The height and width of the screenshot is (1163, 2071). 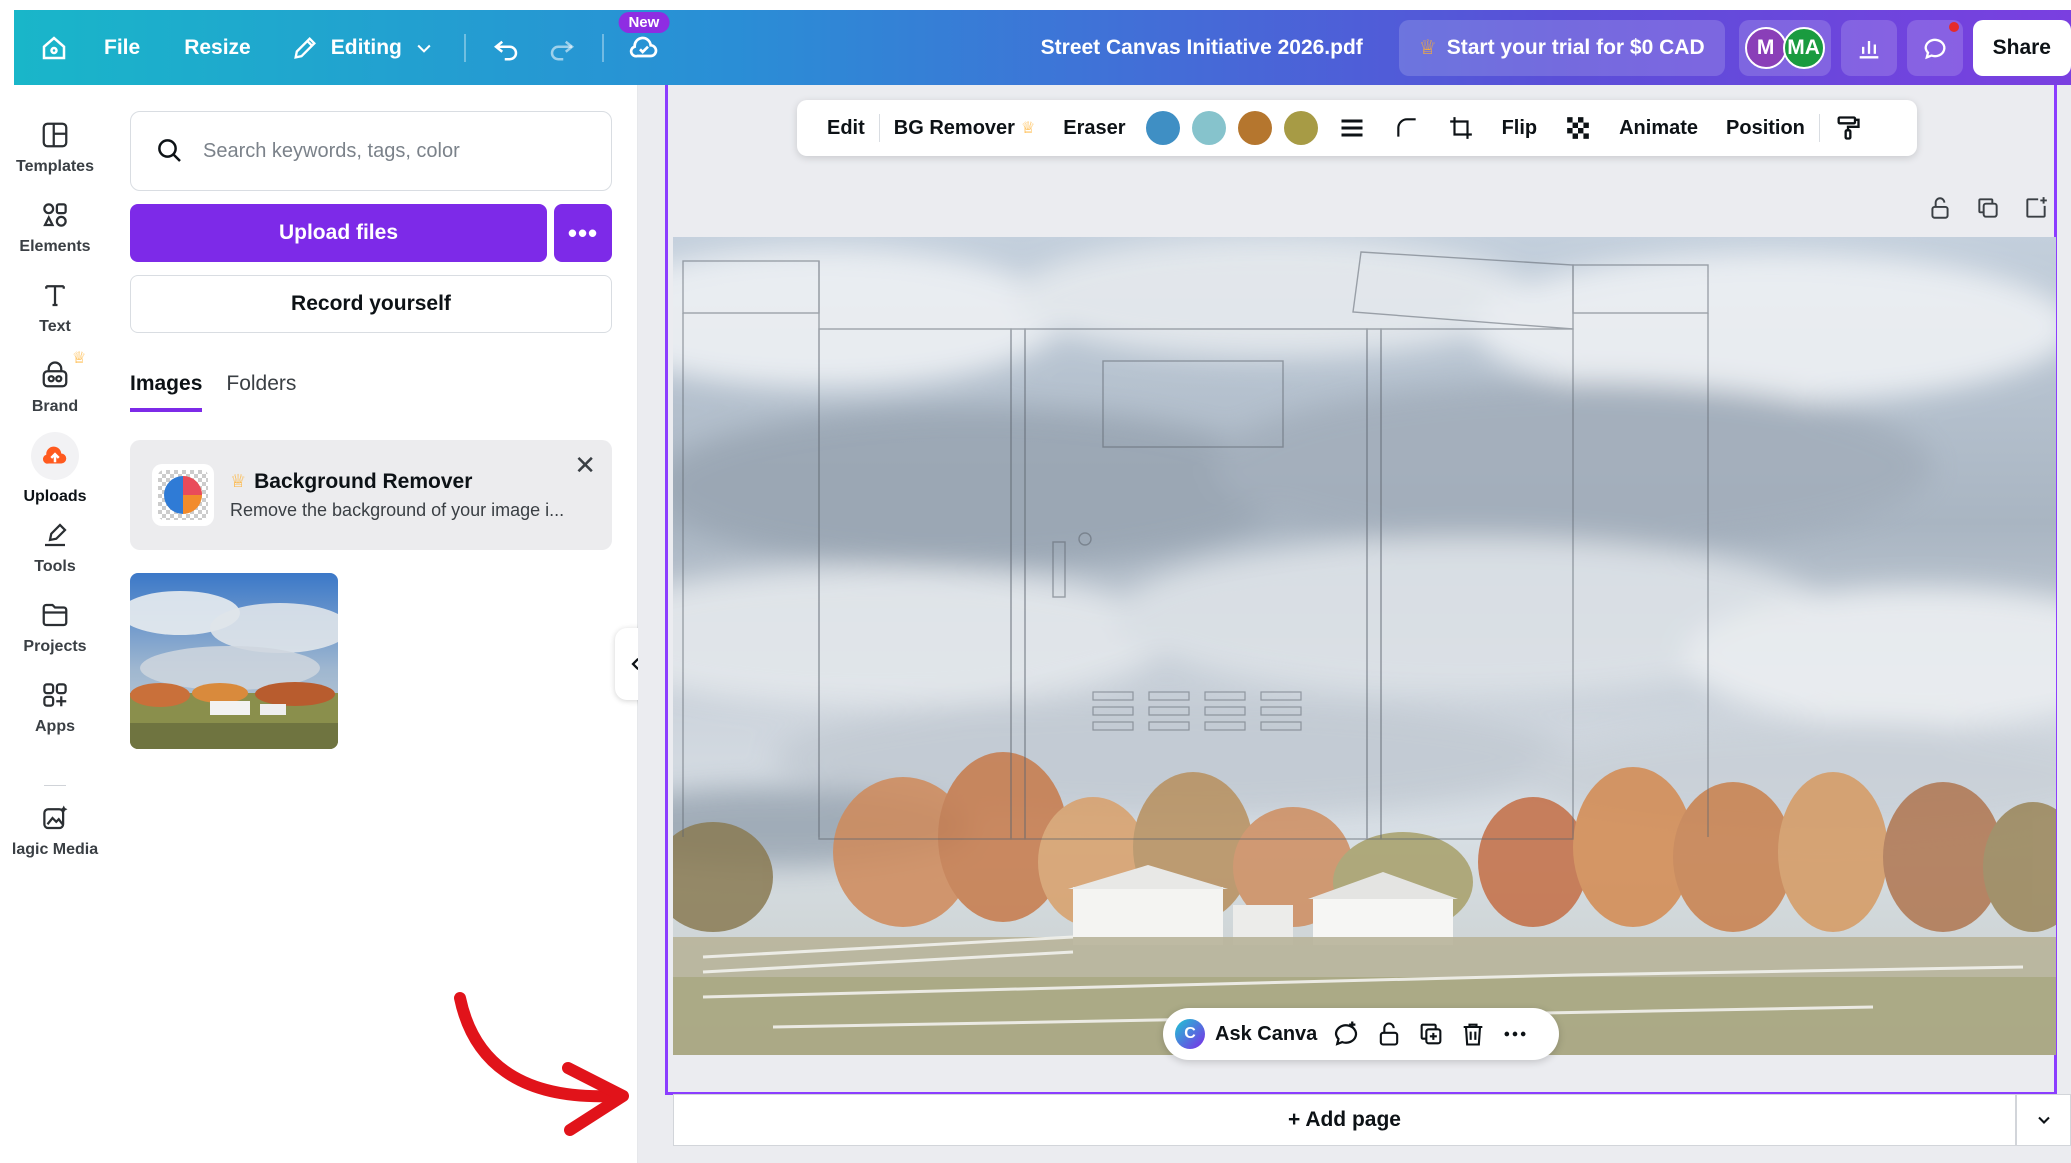 I want to click on ask-canva-button: C Ask Canva, so click(x=1246, y=1034).